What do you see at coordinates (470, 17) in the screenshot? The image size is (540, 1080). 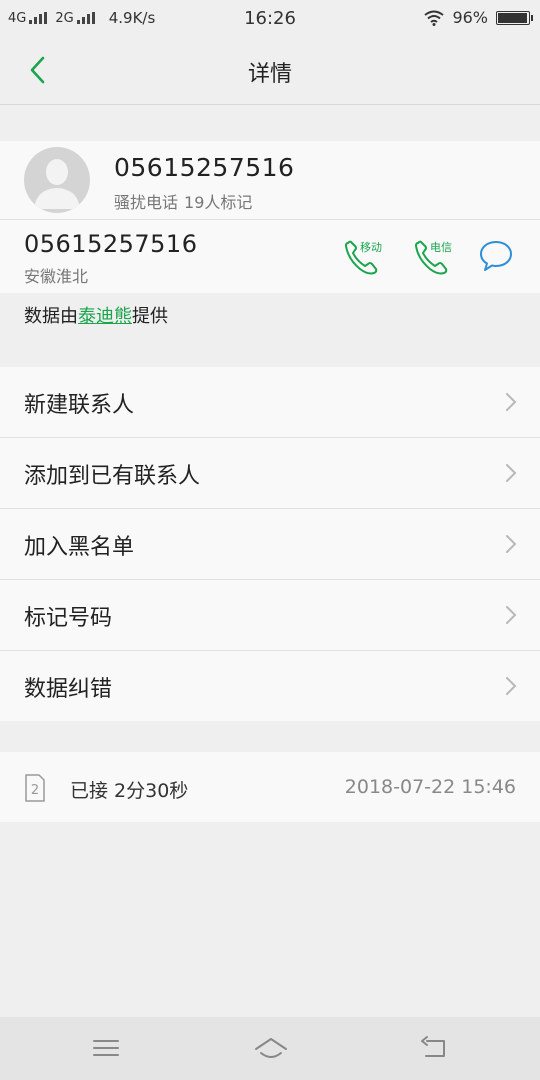 I see `battery-percent: 96%` at bounding box center [470, 17].